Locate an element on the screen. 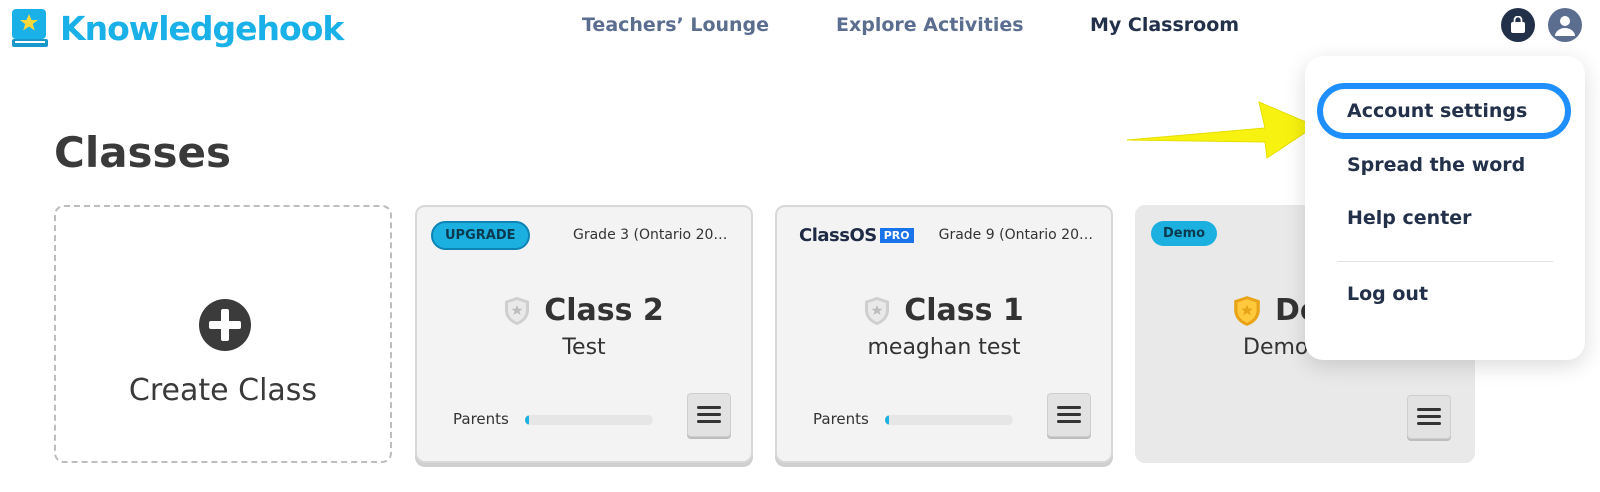 The width and height of the screenshot is (1600, 492). class-teacher: Test is located at coordinates (584, 347).